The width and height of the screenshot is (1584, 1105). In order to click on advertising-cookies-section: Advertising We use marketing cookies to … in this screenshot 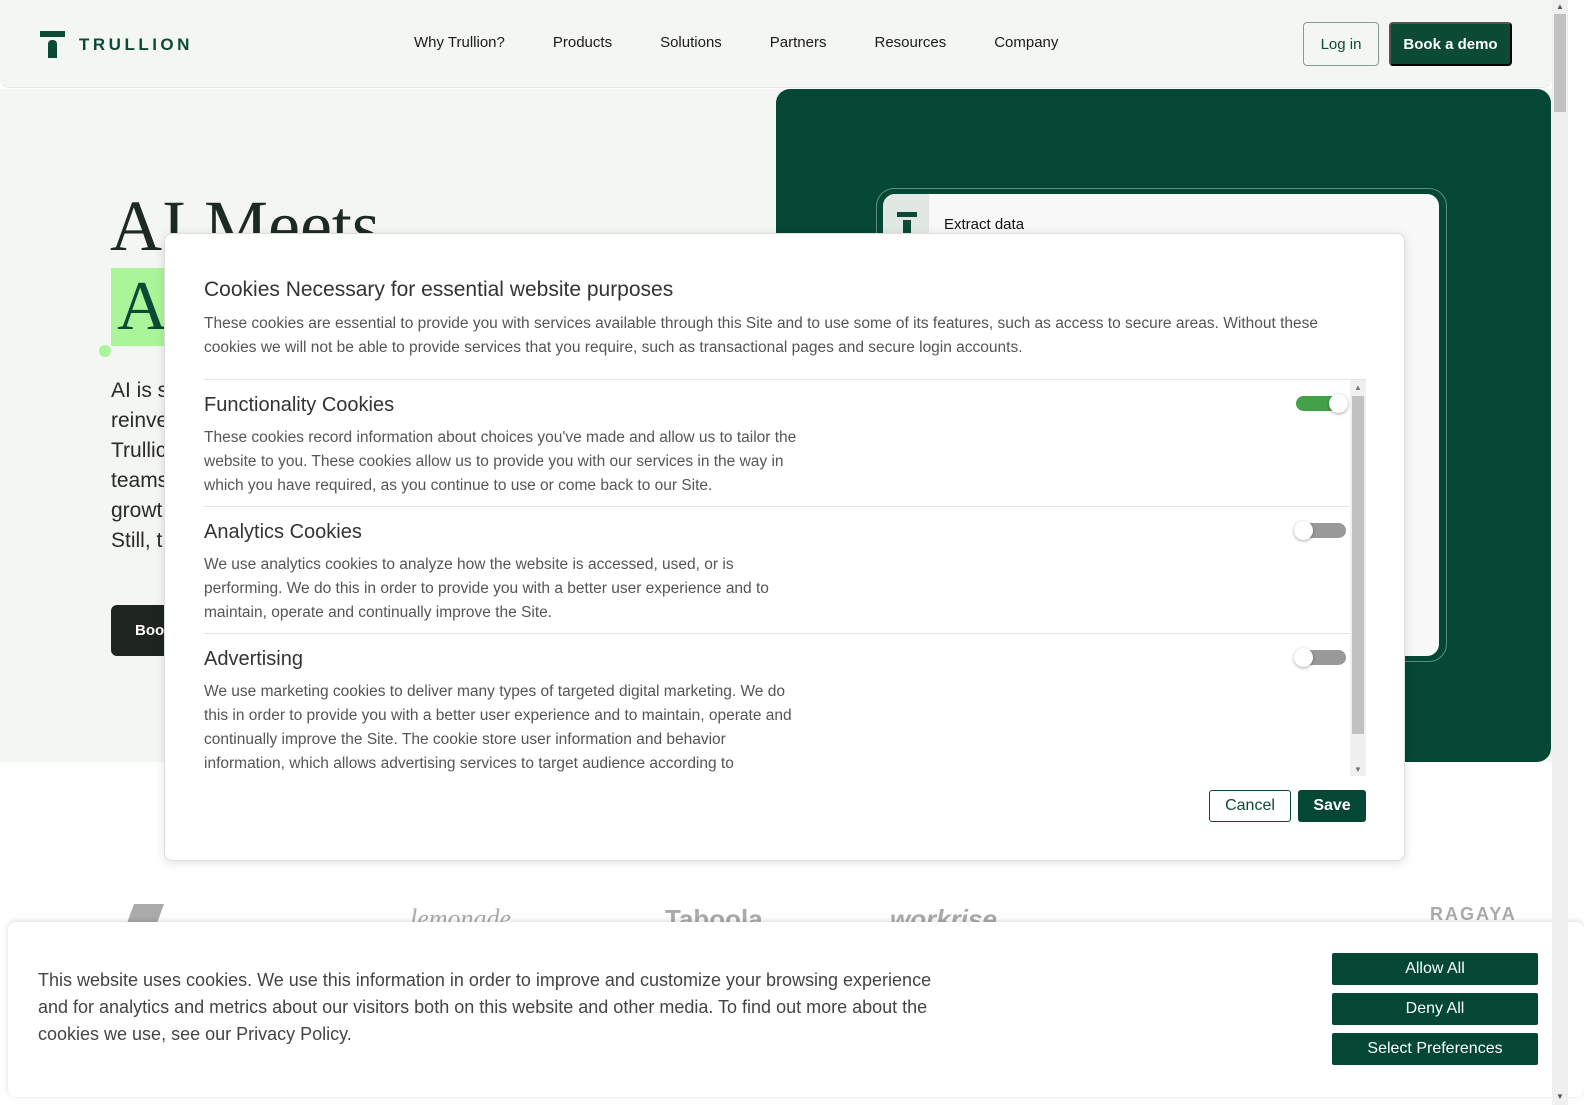, I will do `click(777, 703)`.